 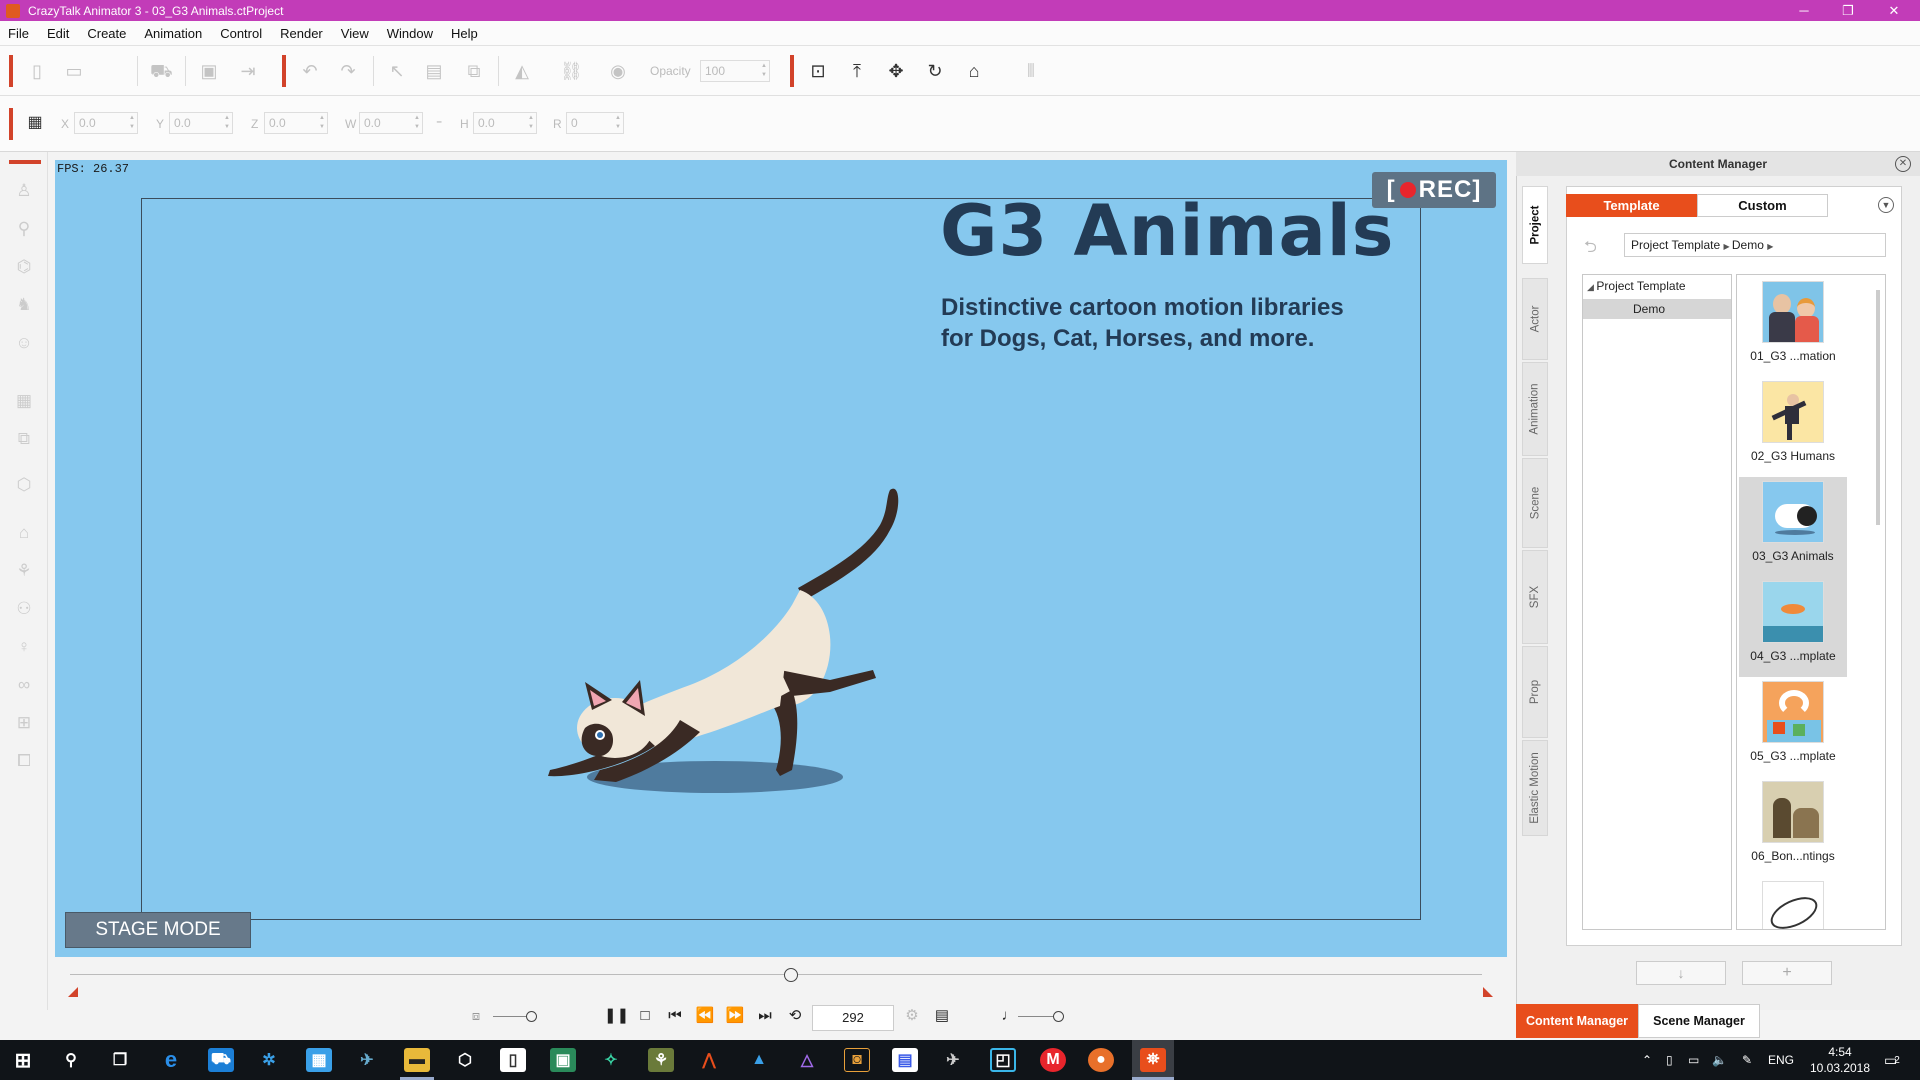 I want to click on menu-file: File, so click(x=18, y=33).